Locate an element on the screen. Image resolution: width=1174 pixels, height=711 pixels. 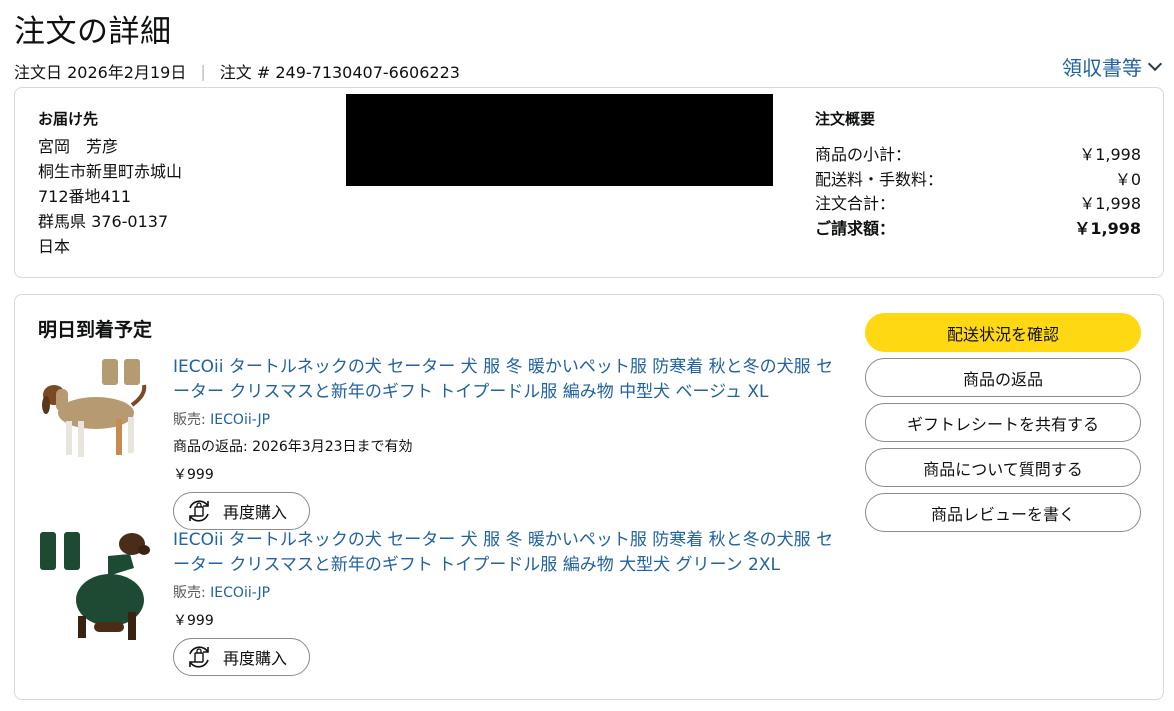
order-number: 注文 # 249-7130407-6606223 is located at coordinates (339, 72).